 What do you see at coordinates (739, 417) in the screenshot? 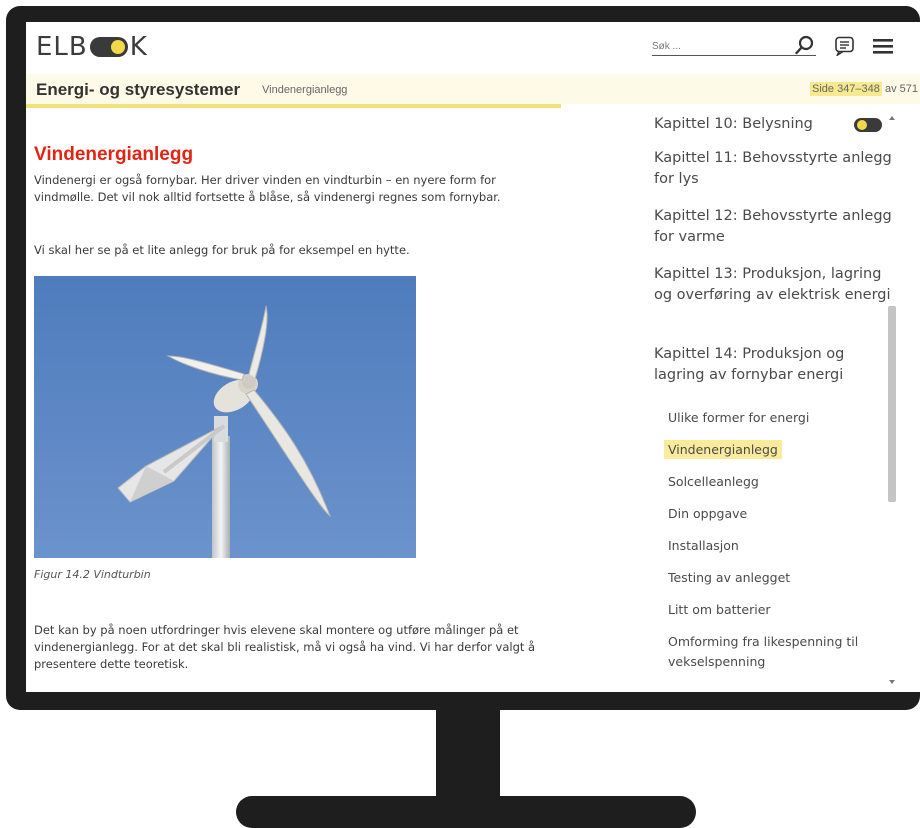
I see `toc-subsection-label: Ulike former for energi` at bounding box center [739, 417].